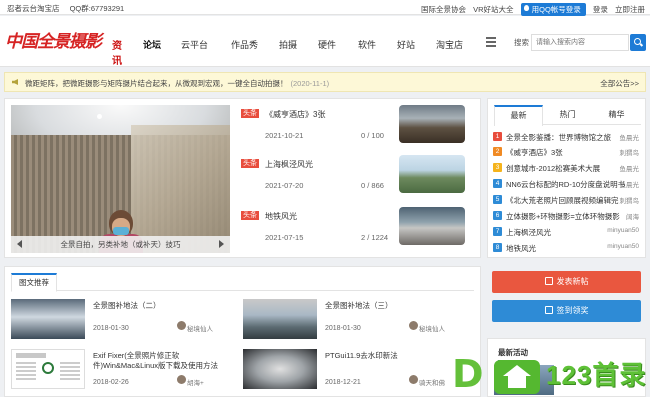 The width and height of the screenshot is (650, 397). What do you see at coordinates (34, 282) in the screenshot?
I see `tab-recommended: 图文推荐` at bounding box center [34, 282].